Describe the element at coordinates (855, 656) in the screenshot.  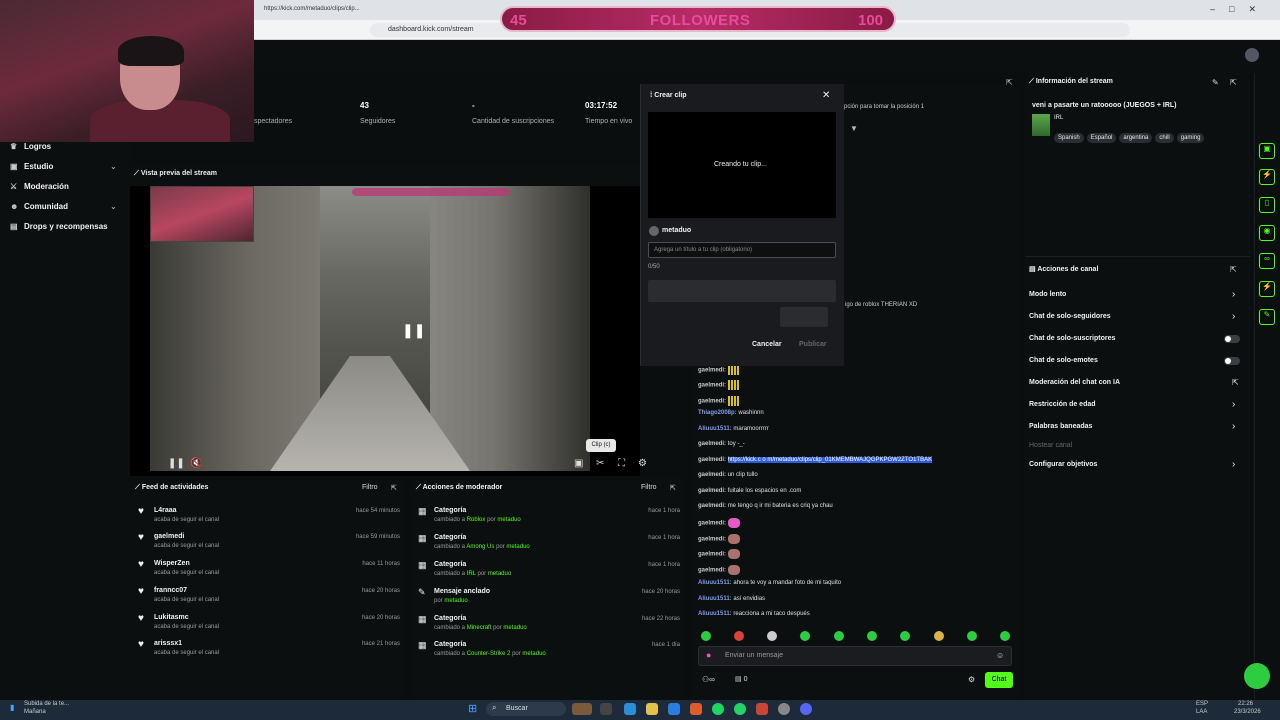
I see `chat-input: Enviar un mensaje` at that location.